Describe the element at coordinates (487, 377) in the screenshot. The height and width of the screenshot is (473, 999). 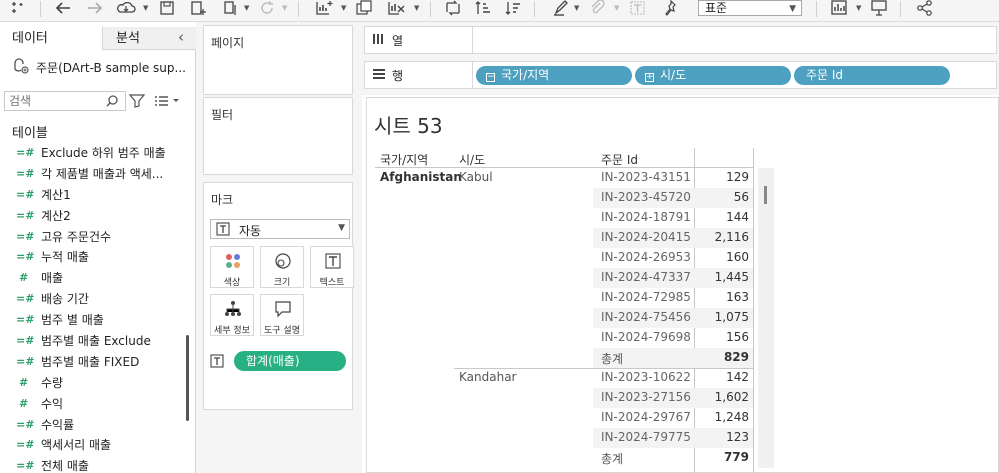
I see `city-cell: Kandahar` at that location.